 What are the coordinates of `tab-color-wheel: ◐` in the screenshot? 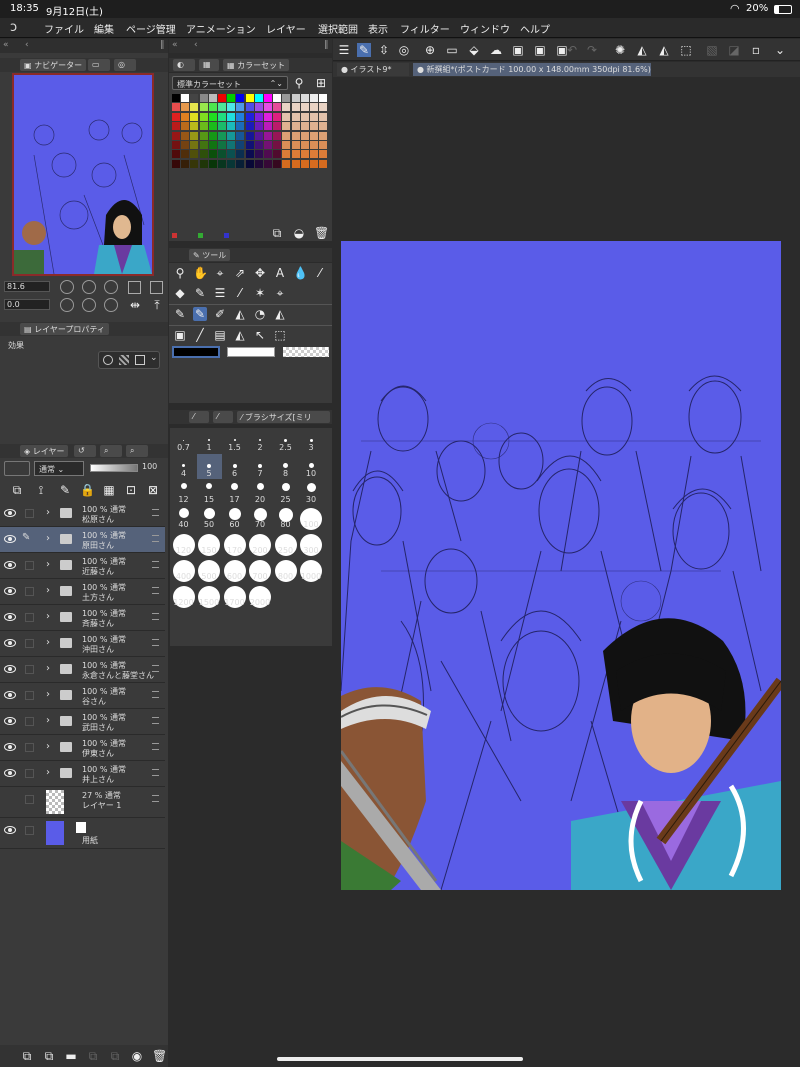 It's located at (184, 65).